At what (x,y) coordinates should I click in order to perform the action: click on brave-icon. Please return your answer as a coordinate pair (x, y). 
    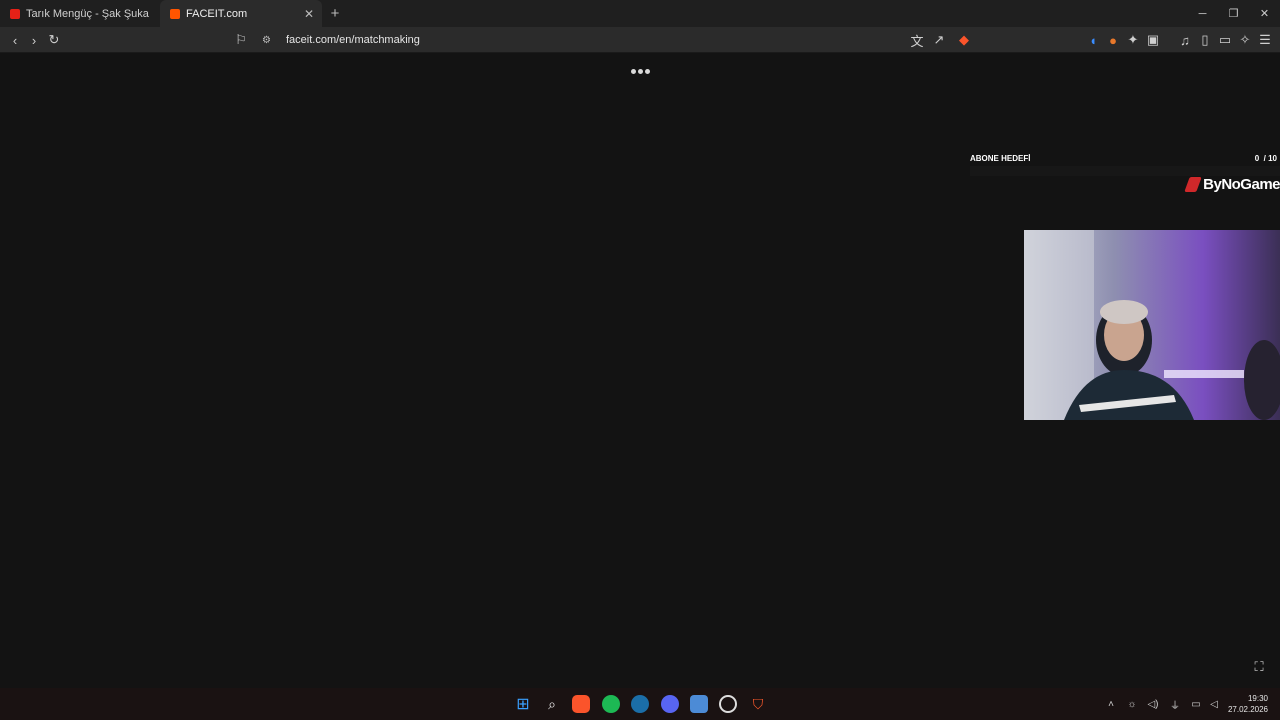
    Looking at the image, I should click on (581, 704).